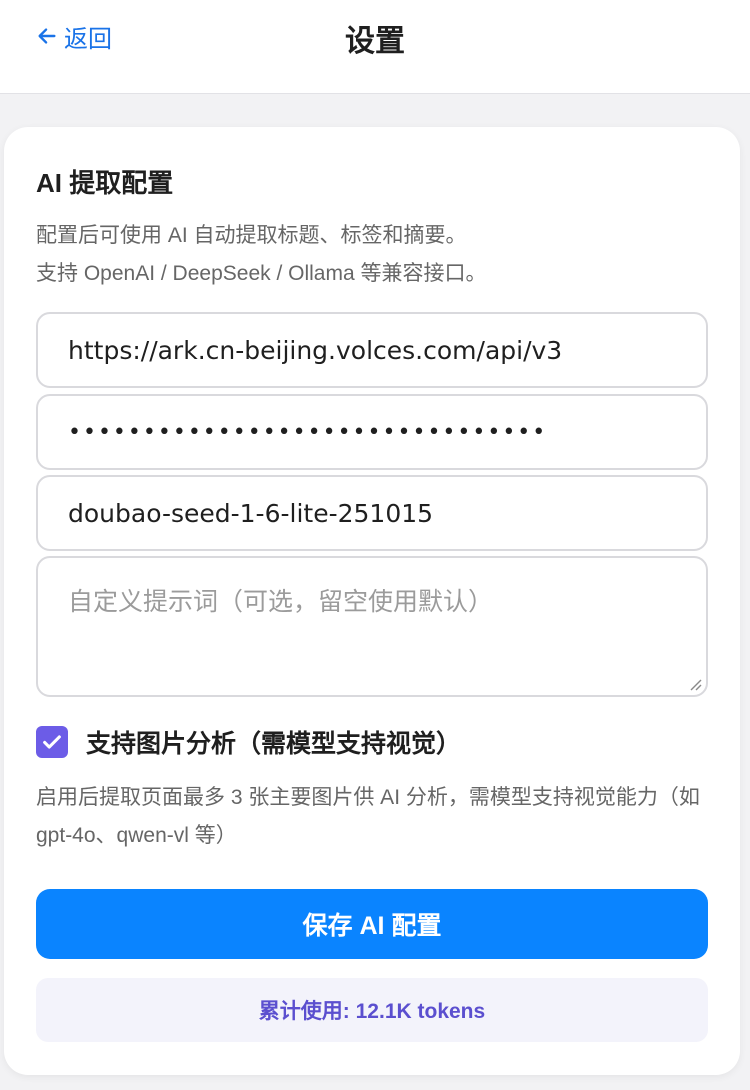 Image resolution: width=750 pixels, height=1090 pixels. Describe the element at coordinates (105, 183) in the screenshot. I see `section-title: AI 提取配置` at that location.